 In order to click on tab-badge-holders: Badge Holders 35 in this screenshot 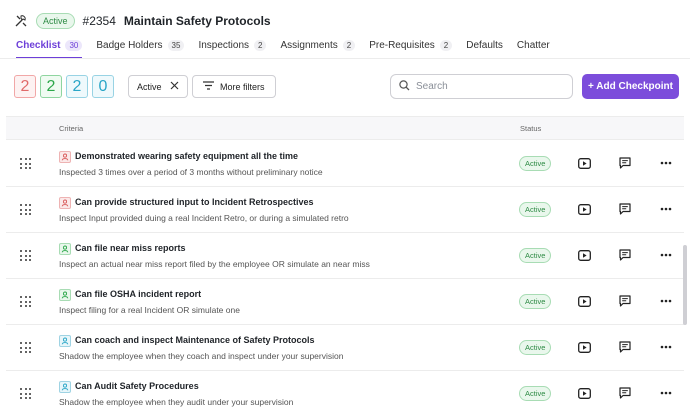, I will do `click(140, 45)`.